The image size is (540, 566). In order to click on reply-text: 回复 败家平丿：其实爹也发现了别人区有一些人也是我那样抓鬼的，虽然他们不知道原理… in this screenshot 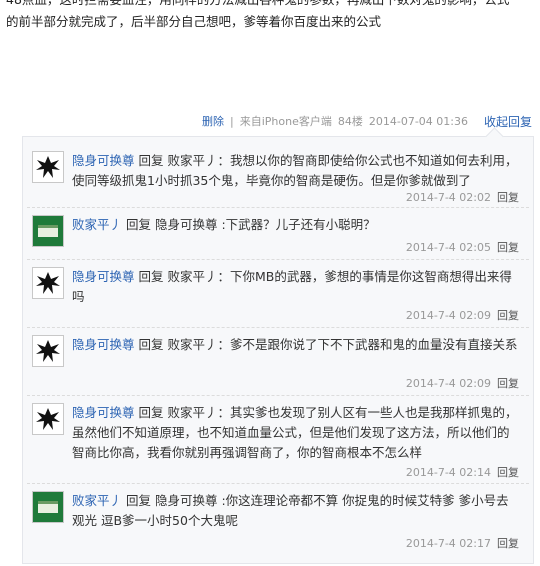, I will do `click(295, 432)`.